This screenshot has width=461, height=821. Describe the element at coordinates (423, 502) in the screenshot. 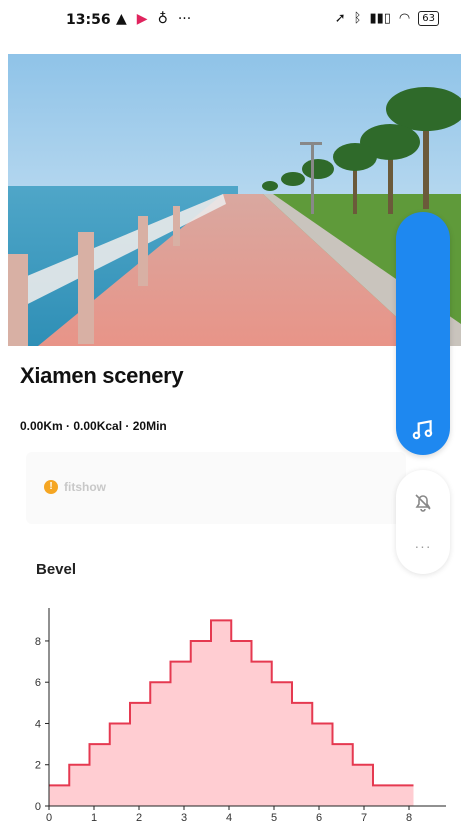

I see `bell-off-icon` at that location.